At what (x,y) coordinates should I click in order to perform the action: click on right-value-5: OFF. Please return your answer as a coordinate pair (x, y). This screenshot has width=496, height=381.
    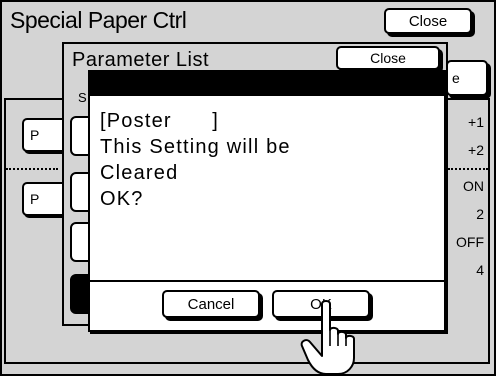
    Looking at the image, I should click on (470, 242).